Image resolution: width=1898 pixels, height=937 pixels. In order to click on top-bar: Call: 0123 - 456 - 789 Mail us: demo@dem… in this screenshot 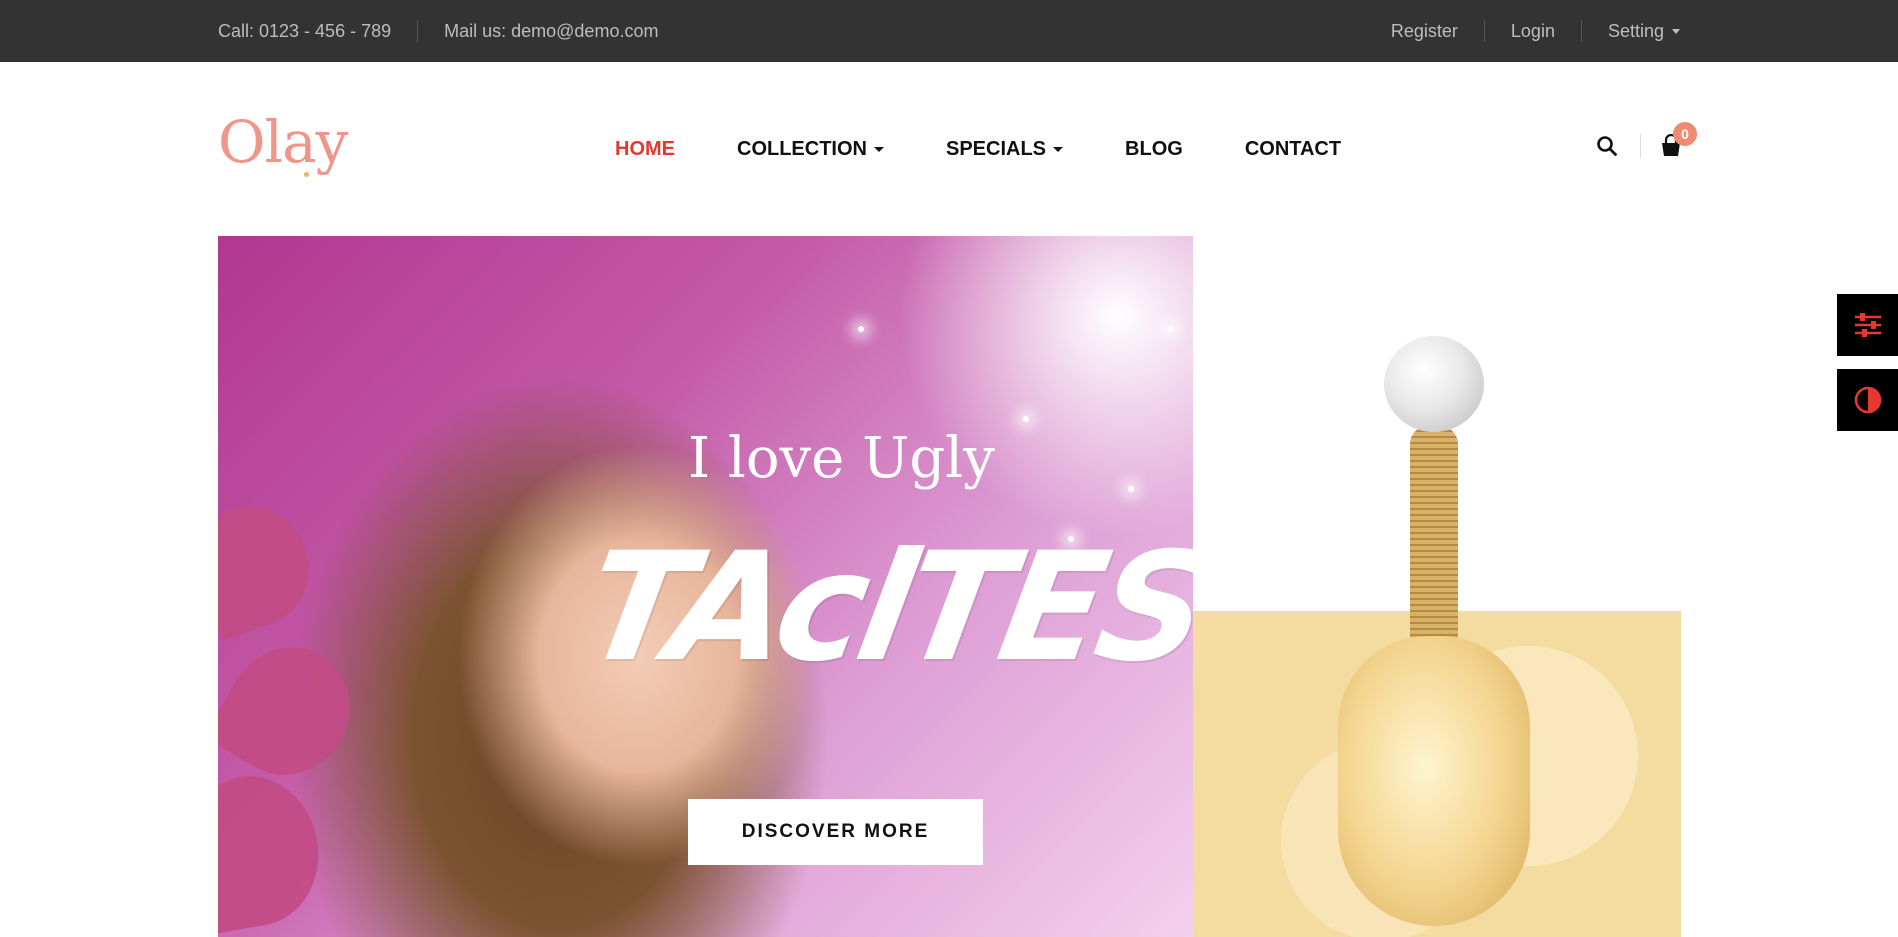, I will do `click(949, 31)`.